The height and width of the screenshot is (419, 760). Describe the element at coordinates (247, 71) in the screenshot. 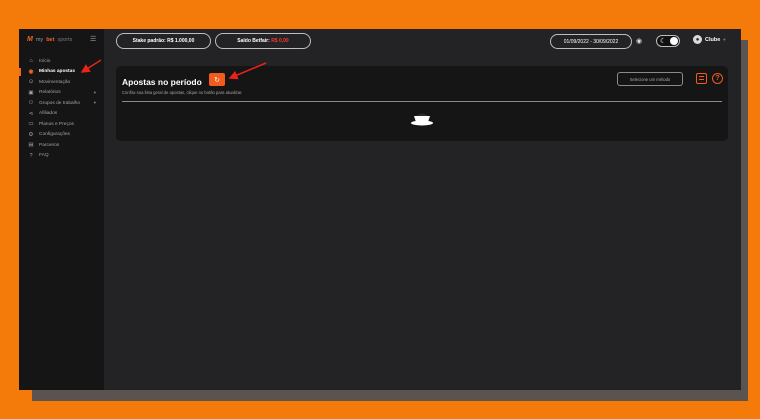

I see `annotation-arrow-refresh` at that location.